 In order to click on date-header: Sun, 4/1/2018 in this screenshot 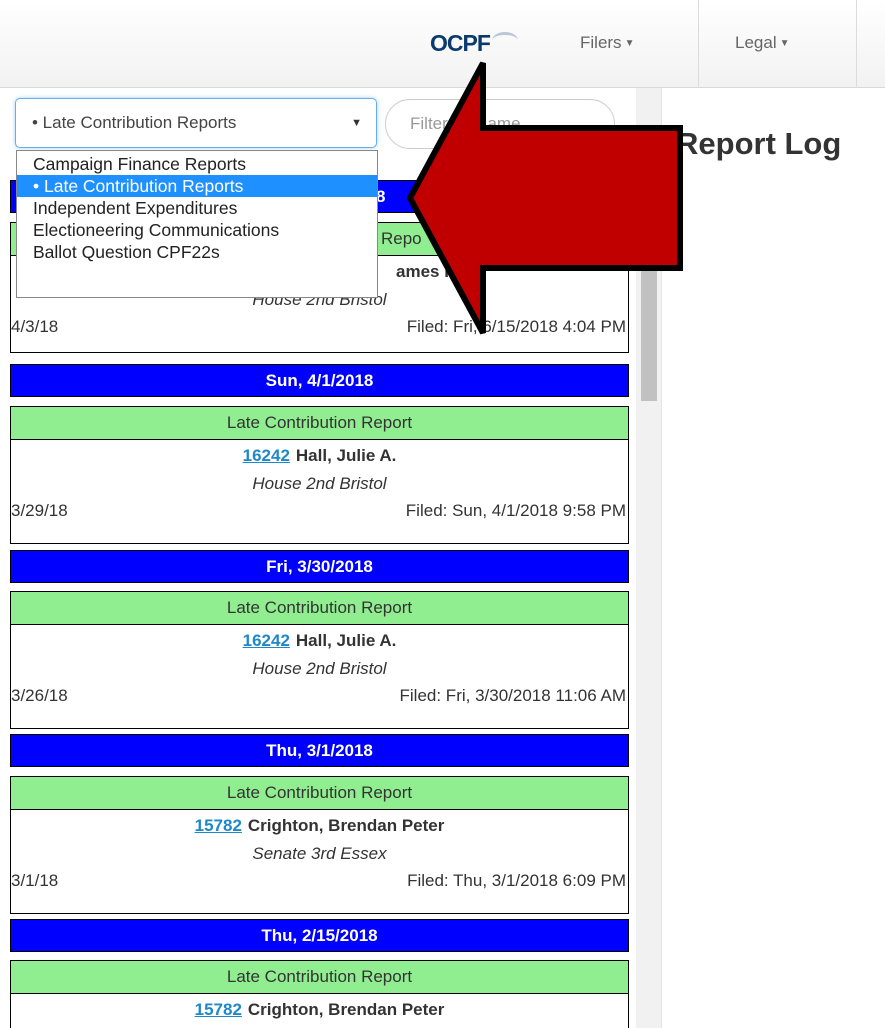, I will do `click(319, 380)`.